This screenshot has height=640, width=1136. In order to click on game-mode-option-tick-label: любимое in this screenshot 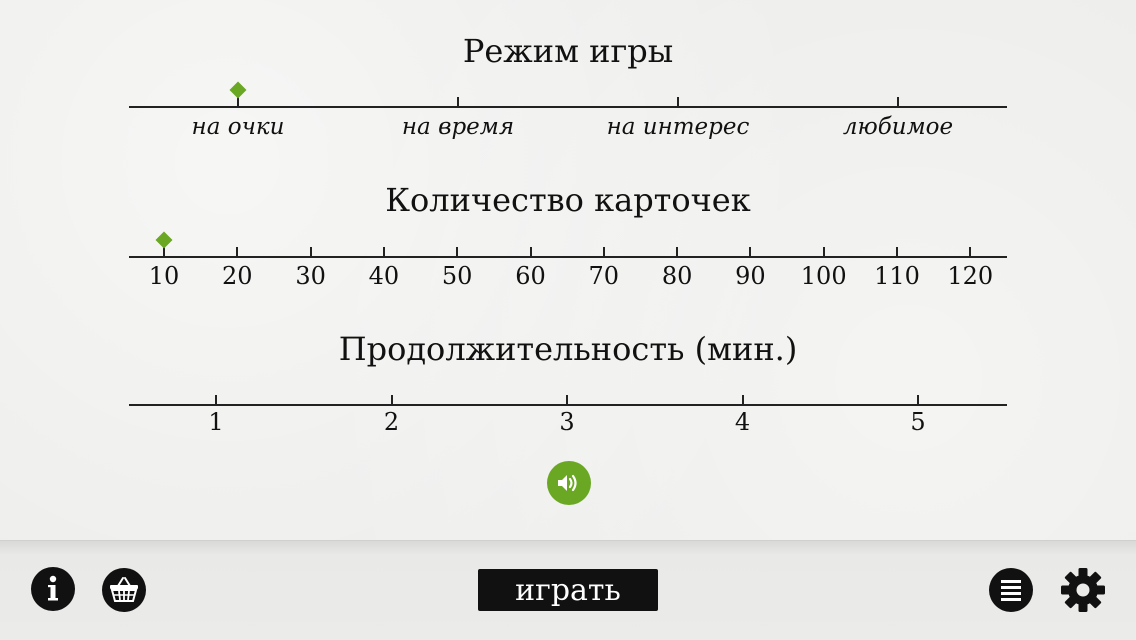, I will do `click(898, 127)`.